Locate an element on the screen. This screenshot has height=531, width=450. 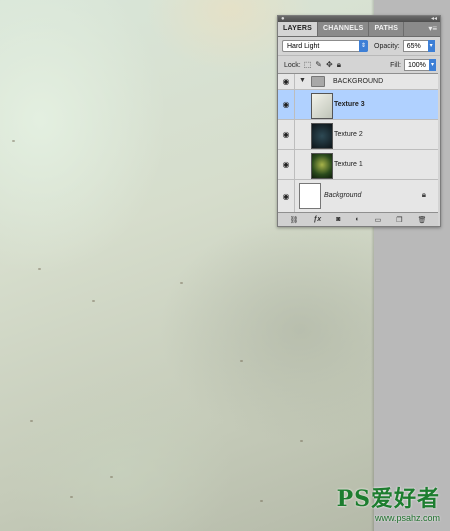
opacity-field: 65% ▾ is located at coordinates (418, 46).